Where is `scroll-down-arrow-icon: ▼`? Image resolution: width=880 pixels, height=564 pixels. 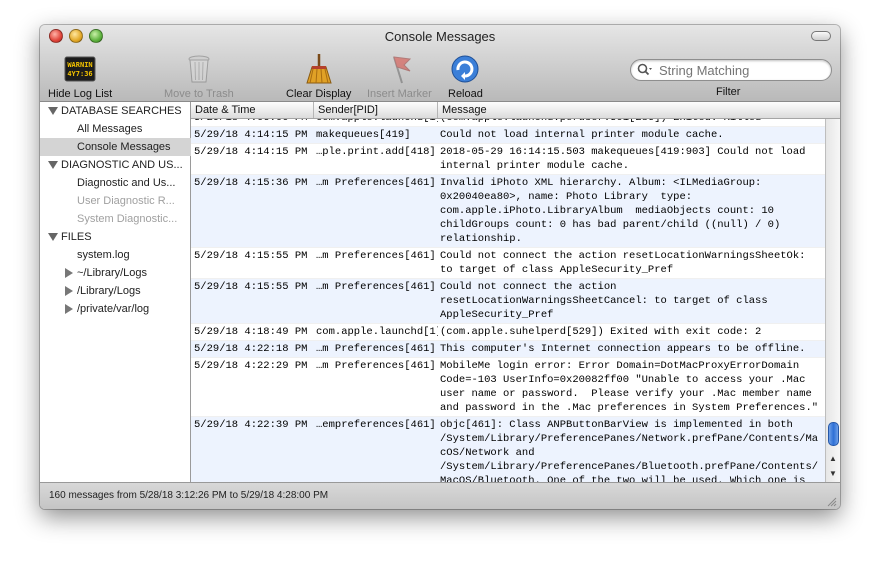
scroll-down-arrow-icon: ▼ is located at coordinates (833, 474).